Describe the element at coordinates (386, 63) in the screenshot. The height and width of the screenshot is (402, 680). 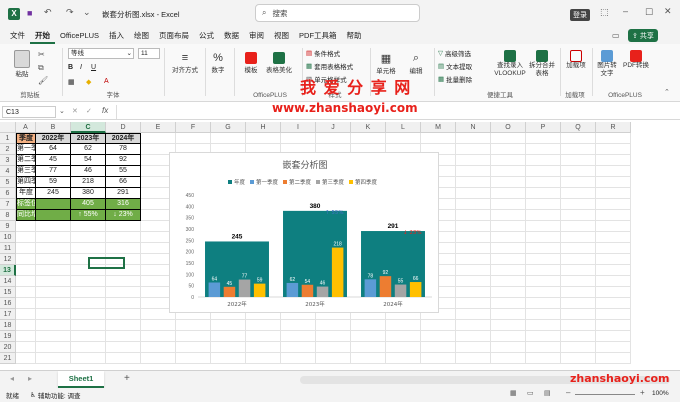
I see `cells-button: ▦ 单元格` at that location.